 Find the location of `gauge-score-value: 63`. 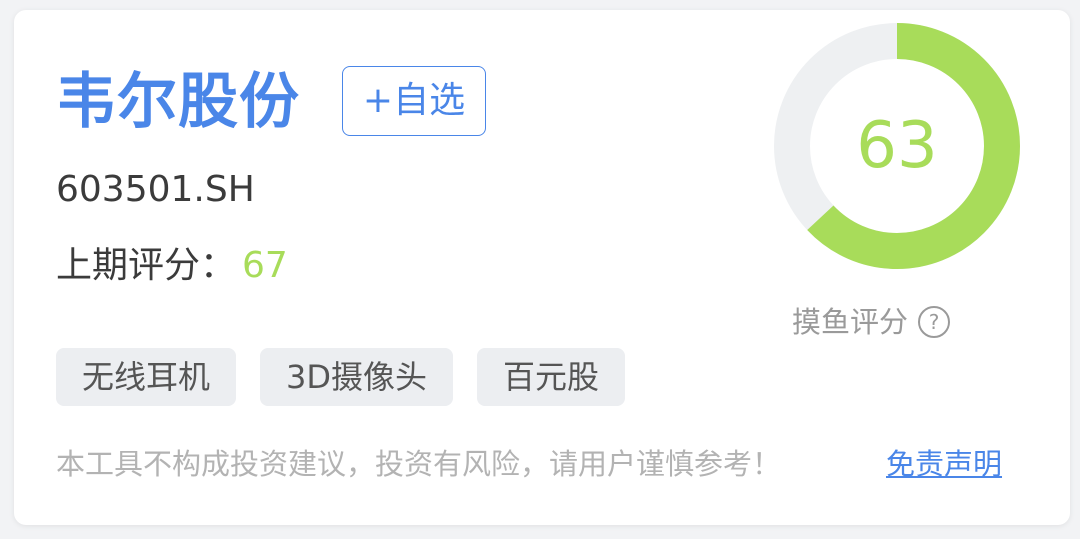

gauge-score-value: 63 is located at coordinates (897, 146).